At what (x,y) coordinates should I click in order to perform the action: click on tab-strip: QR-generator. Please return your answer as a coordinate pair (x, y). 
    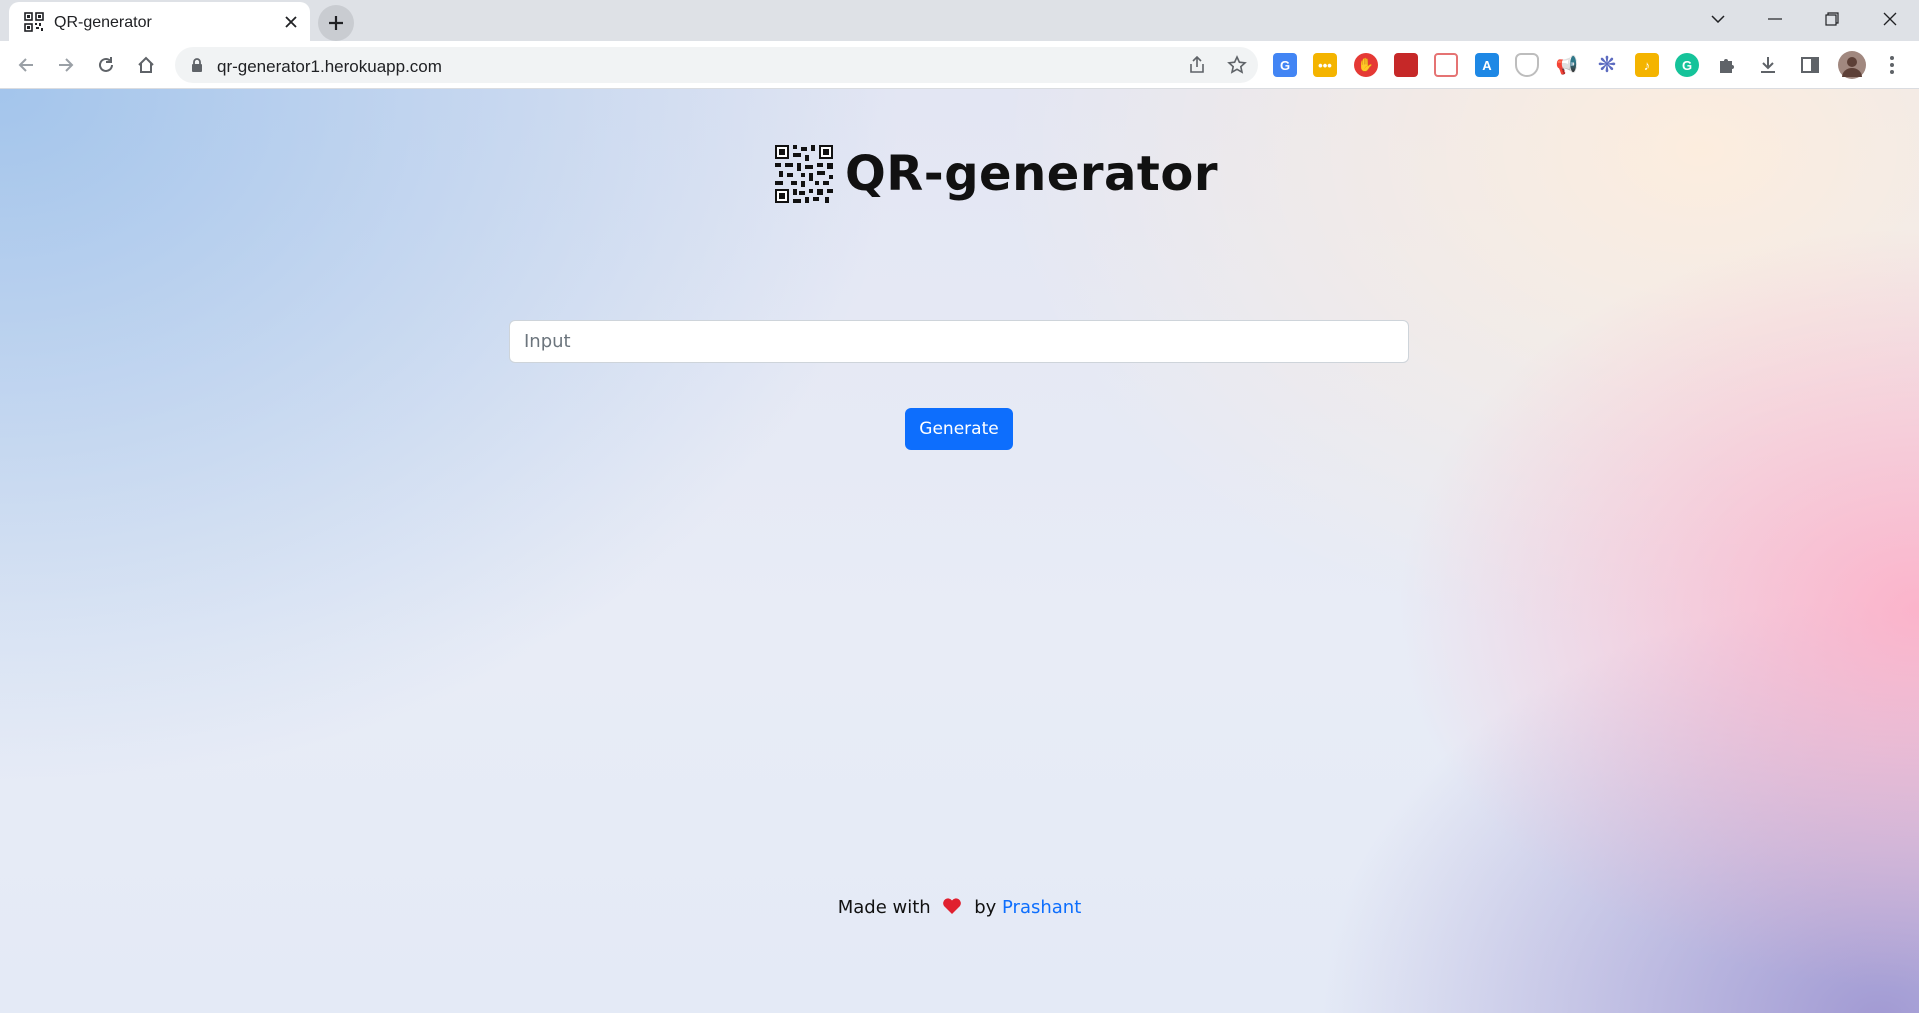
    Looking at the image, I should click on (959, 20).